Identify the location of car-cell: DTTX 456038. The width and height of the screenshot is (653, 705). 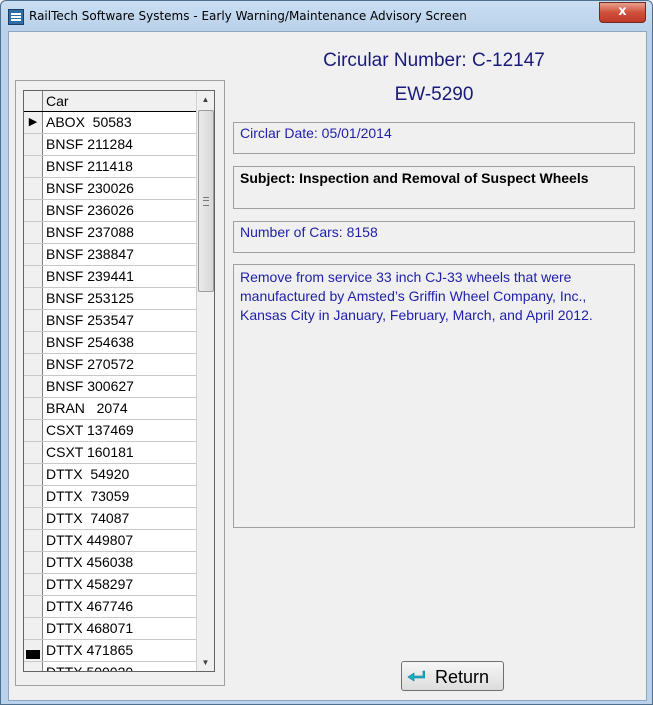
(89, 562).